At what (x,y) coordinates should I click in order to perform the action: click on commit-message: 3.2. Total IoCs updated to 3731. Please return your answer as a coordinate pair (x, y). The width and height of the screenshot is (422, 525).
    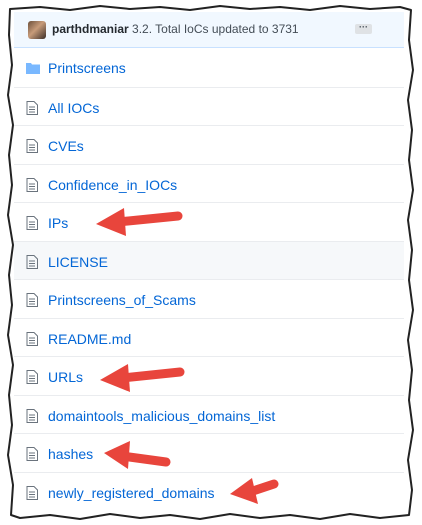
    Looking at the image, I should click on (215, 29).